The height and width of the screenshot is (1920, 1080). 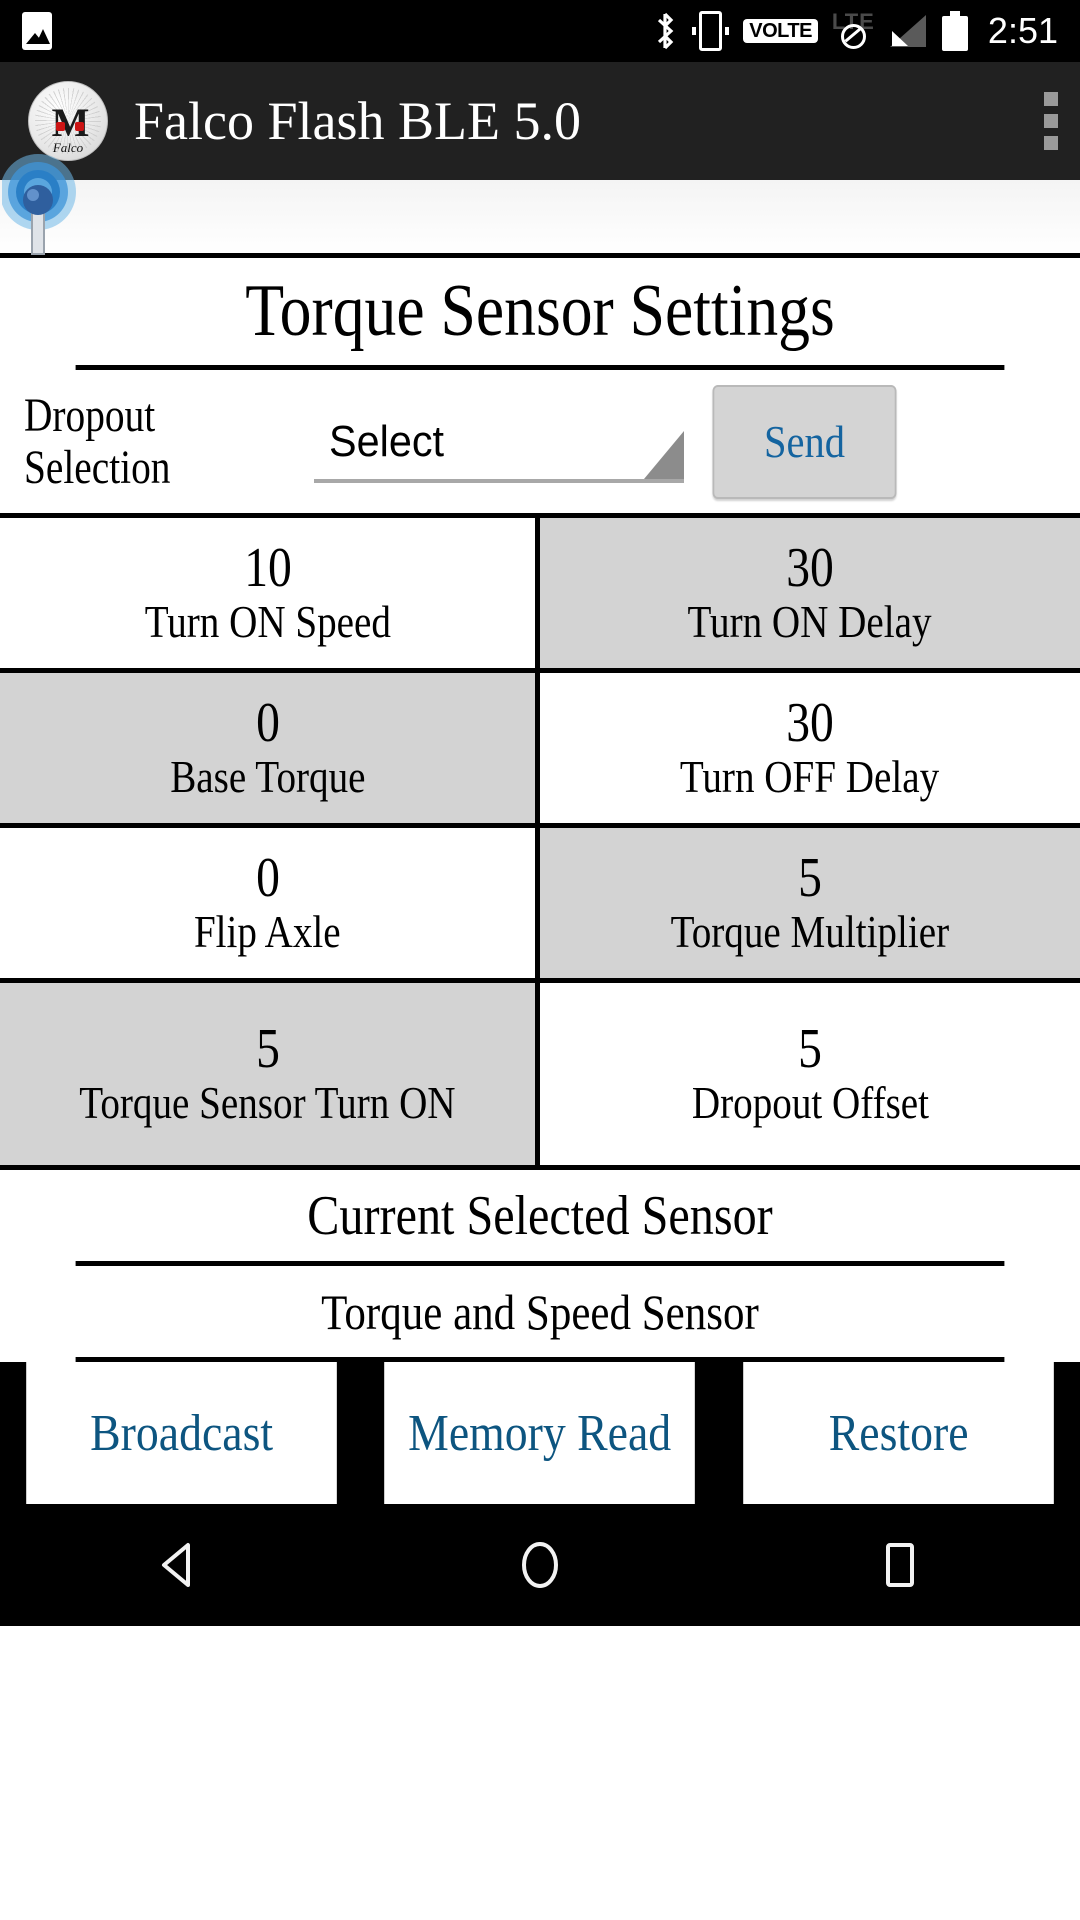 I want to click on setting-cell-torque-multiplier: 5 Torque Multiplier, so click(x=810, y=903).